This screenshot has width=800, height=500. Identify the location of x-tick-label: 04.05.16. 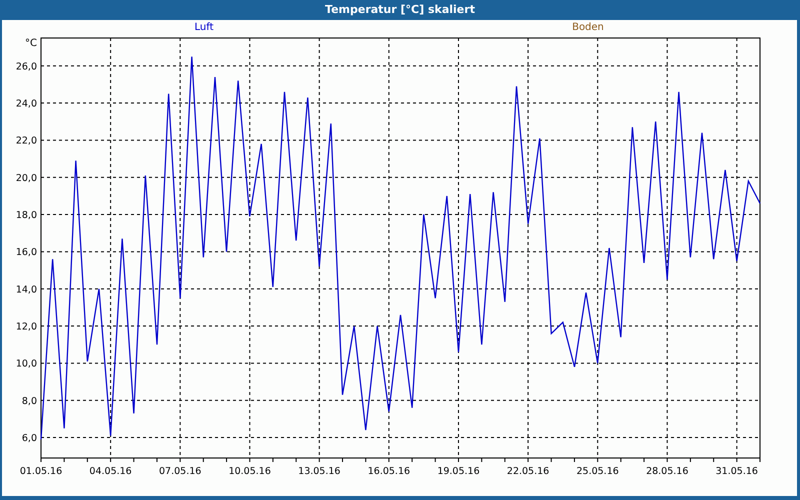
(110, 471).